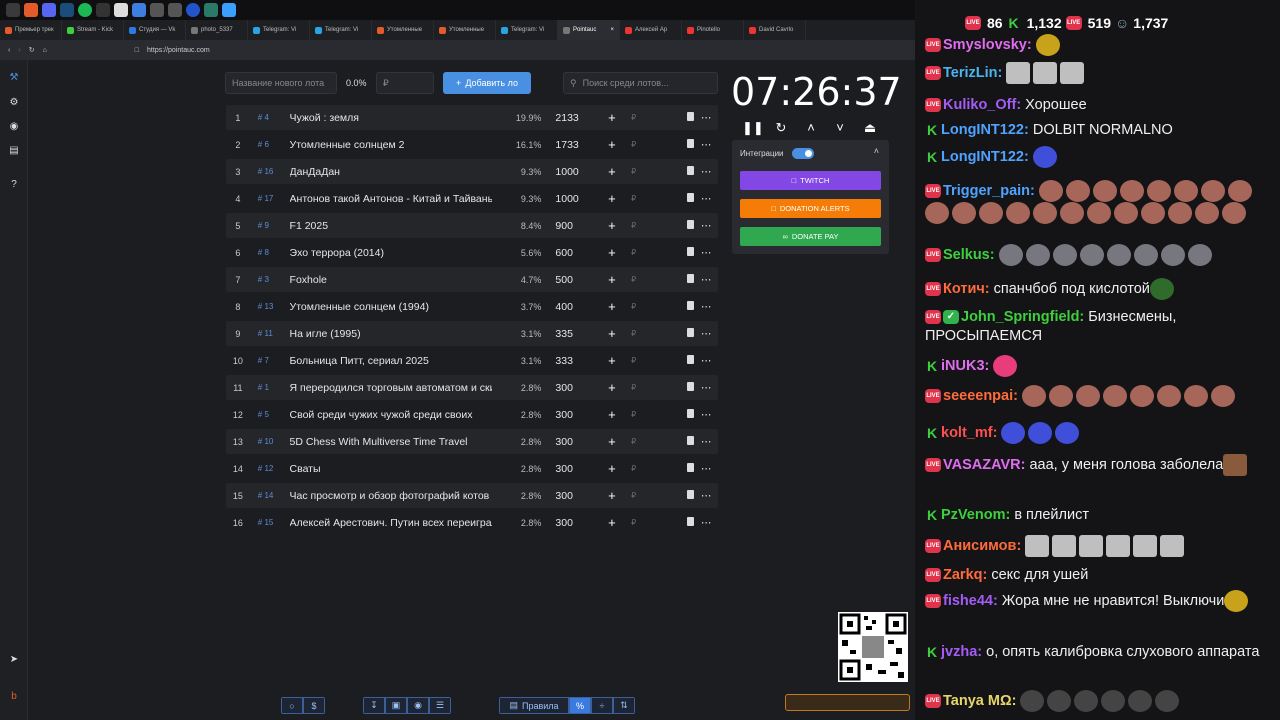 The height and width of the screenshot is (720, 1280). I want to click on lot-row: 6 # 8 Эхо террора (2014) 5.6% 600 + ₽ ⋯, so click(472, 252).